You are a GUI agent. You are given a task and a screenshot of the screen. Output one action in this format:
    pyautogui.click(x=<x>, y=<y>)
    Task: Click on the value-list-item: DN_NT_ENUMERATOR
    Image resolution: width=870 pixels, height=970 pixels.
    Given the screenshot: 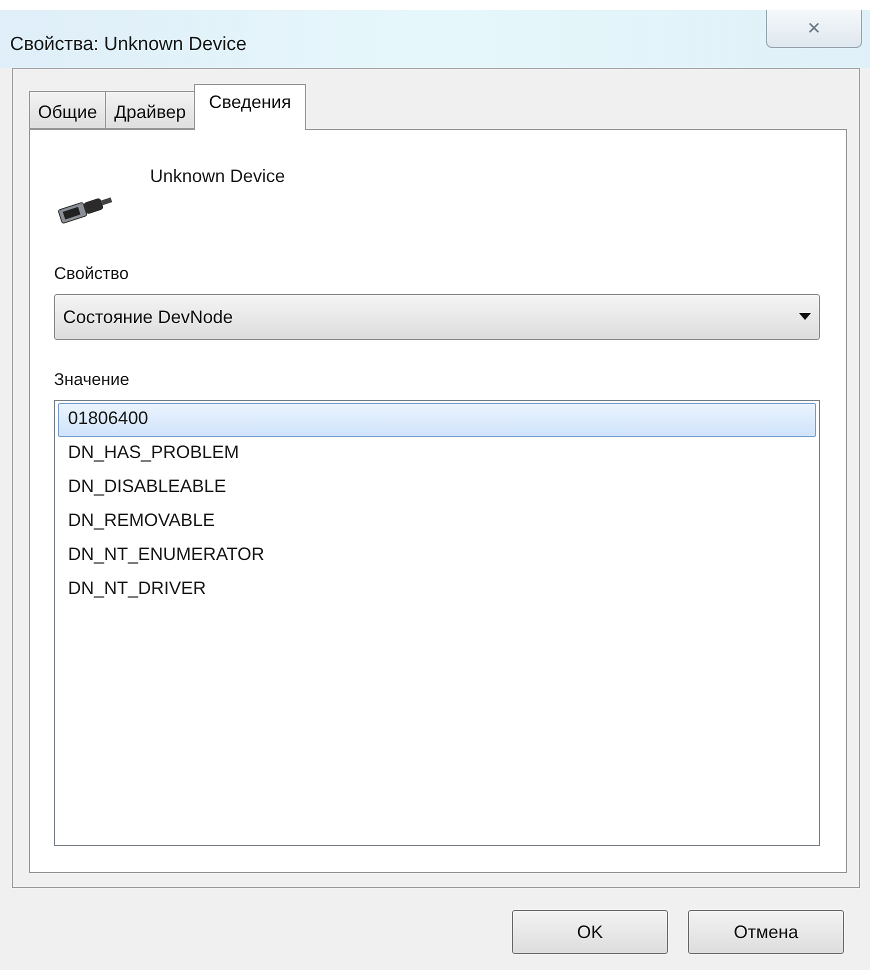 What is the action you would take?
    pyautogui.click(x=437, y=556)
    